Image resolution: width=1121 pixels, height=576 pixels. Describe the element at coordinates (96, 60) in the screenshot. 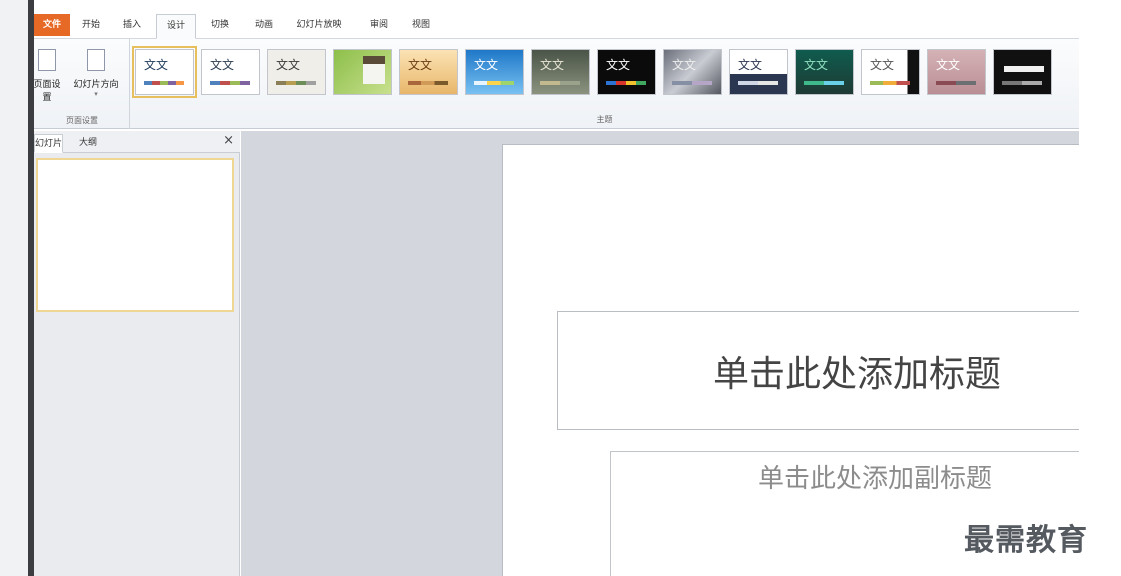

I see `slide-orientation-icon` at that location.